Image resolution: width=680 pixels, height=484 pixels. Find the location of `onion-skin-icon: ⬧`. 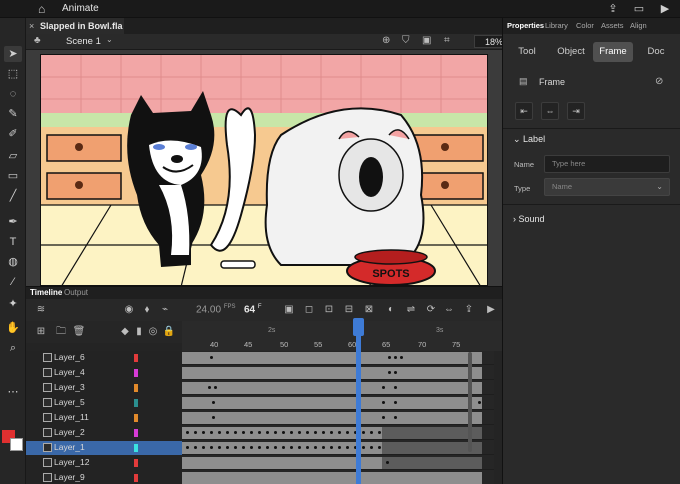

onion-skin-icon: ⬧ is located at coordinates (147, 310).